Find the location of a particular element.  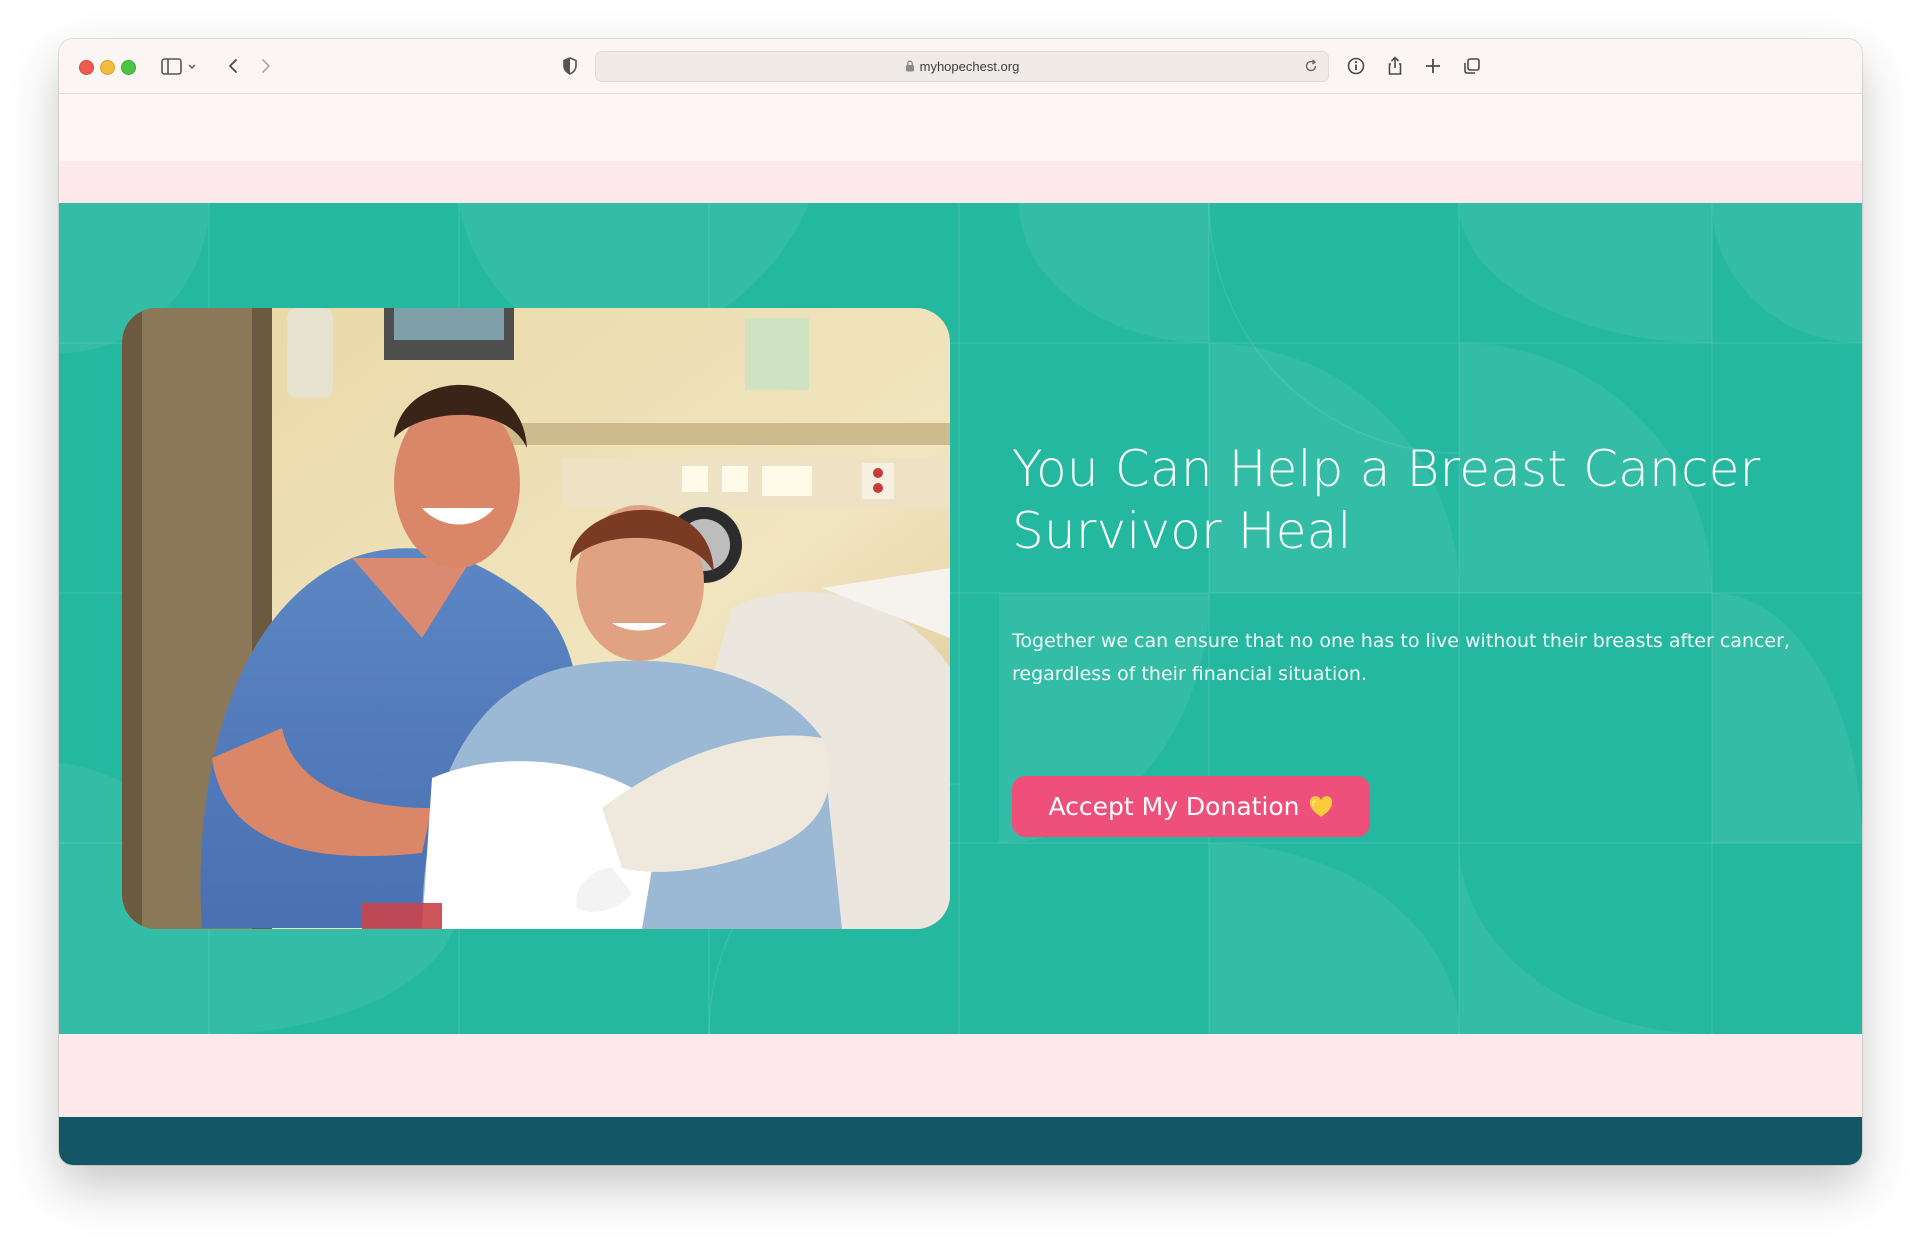

reload-icon is located at coordinates (1311, 66).